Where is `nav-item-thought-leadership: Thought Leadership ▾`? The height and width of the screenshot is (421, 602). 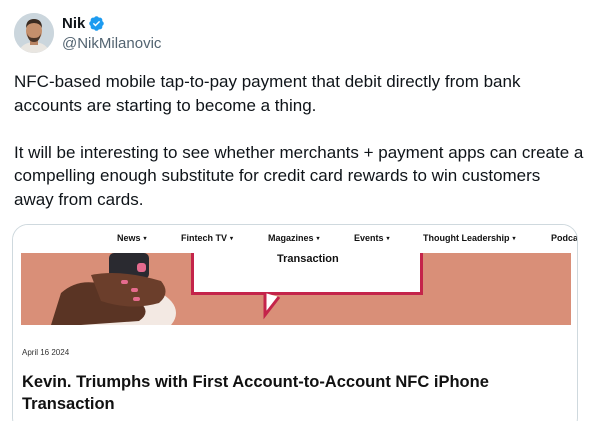
nav-item-thought-leadership: Thought Leadership ▾ is located at coordinates (469, 238).